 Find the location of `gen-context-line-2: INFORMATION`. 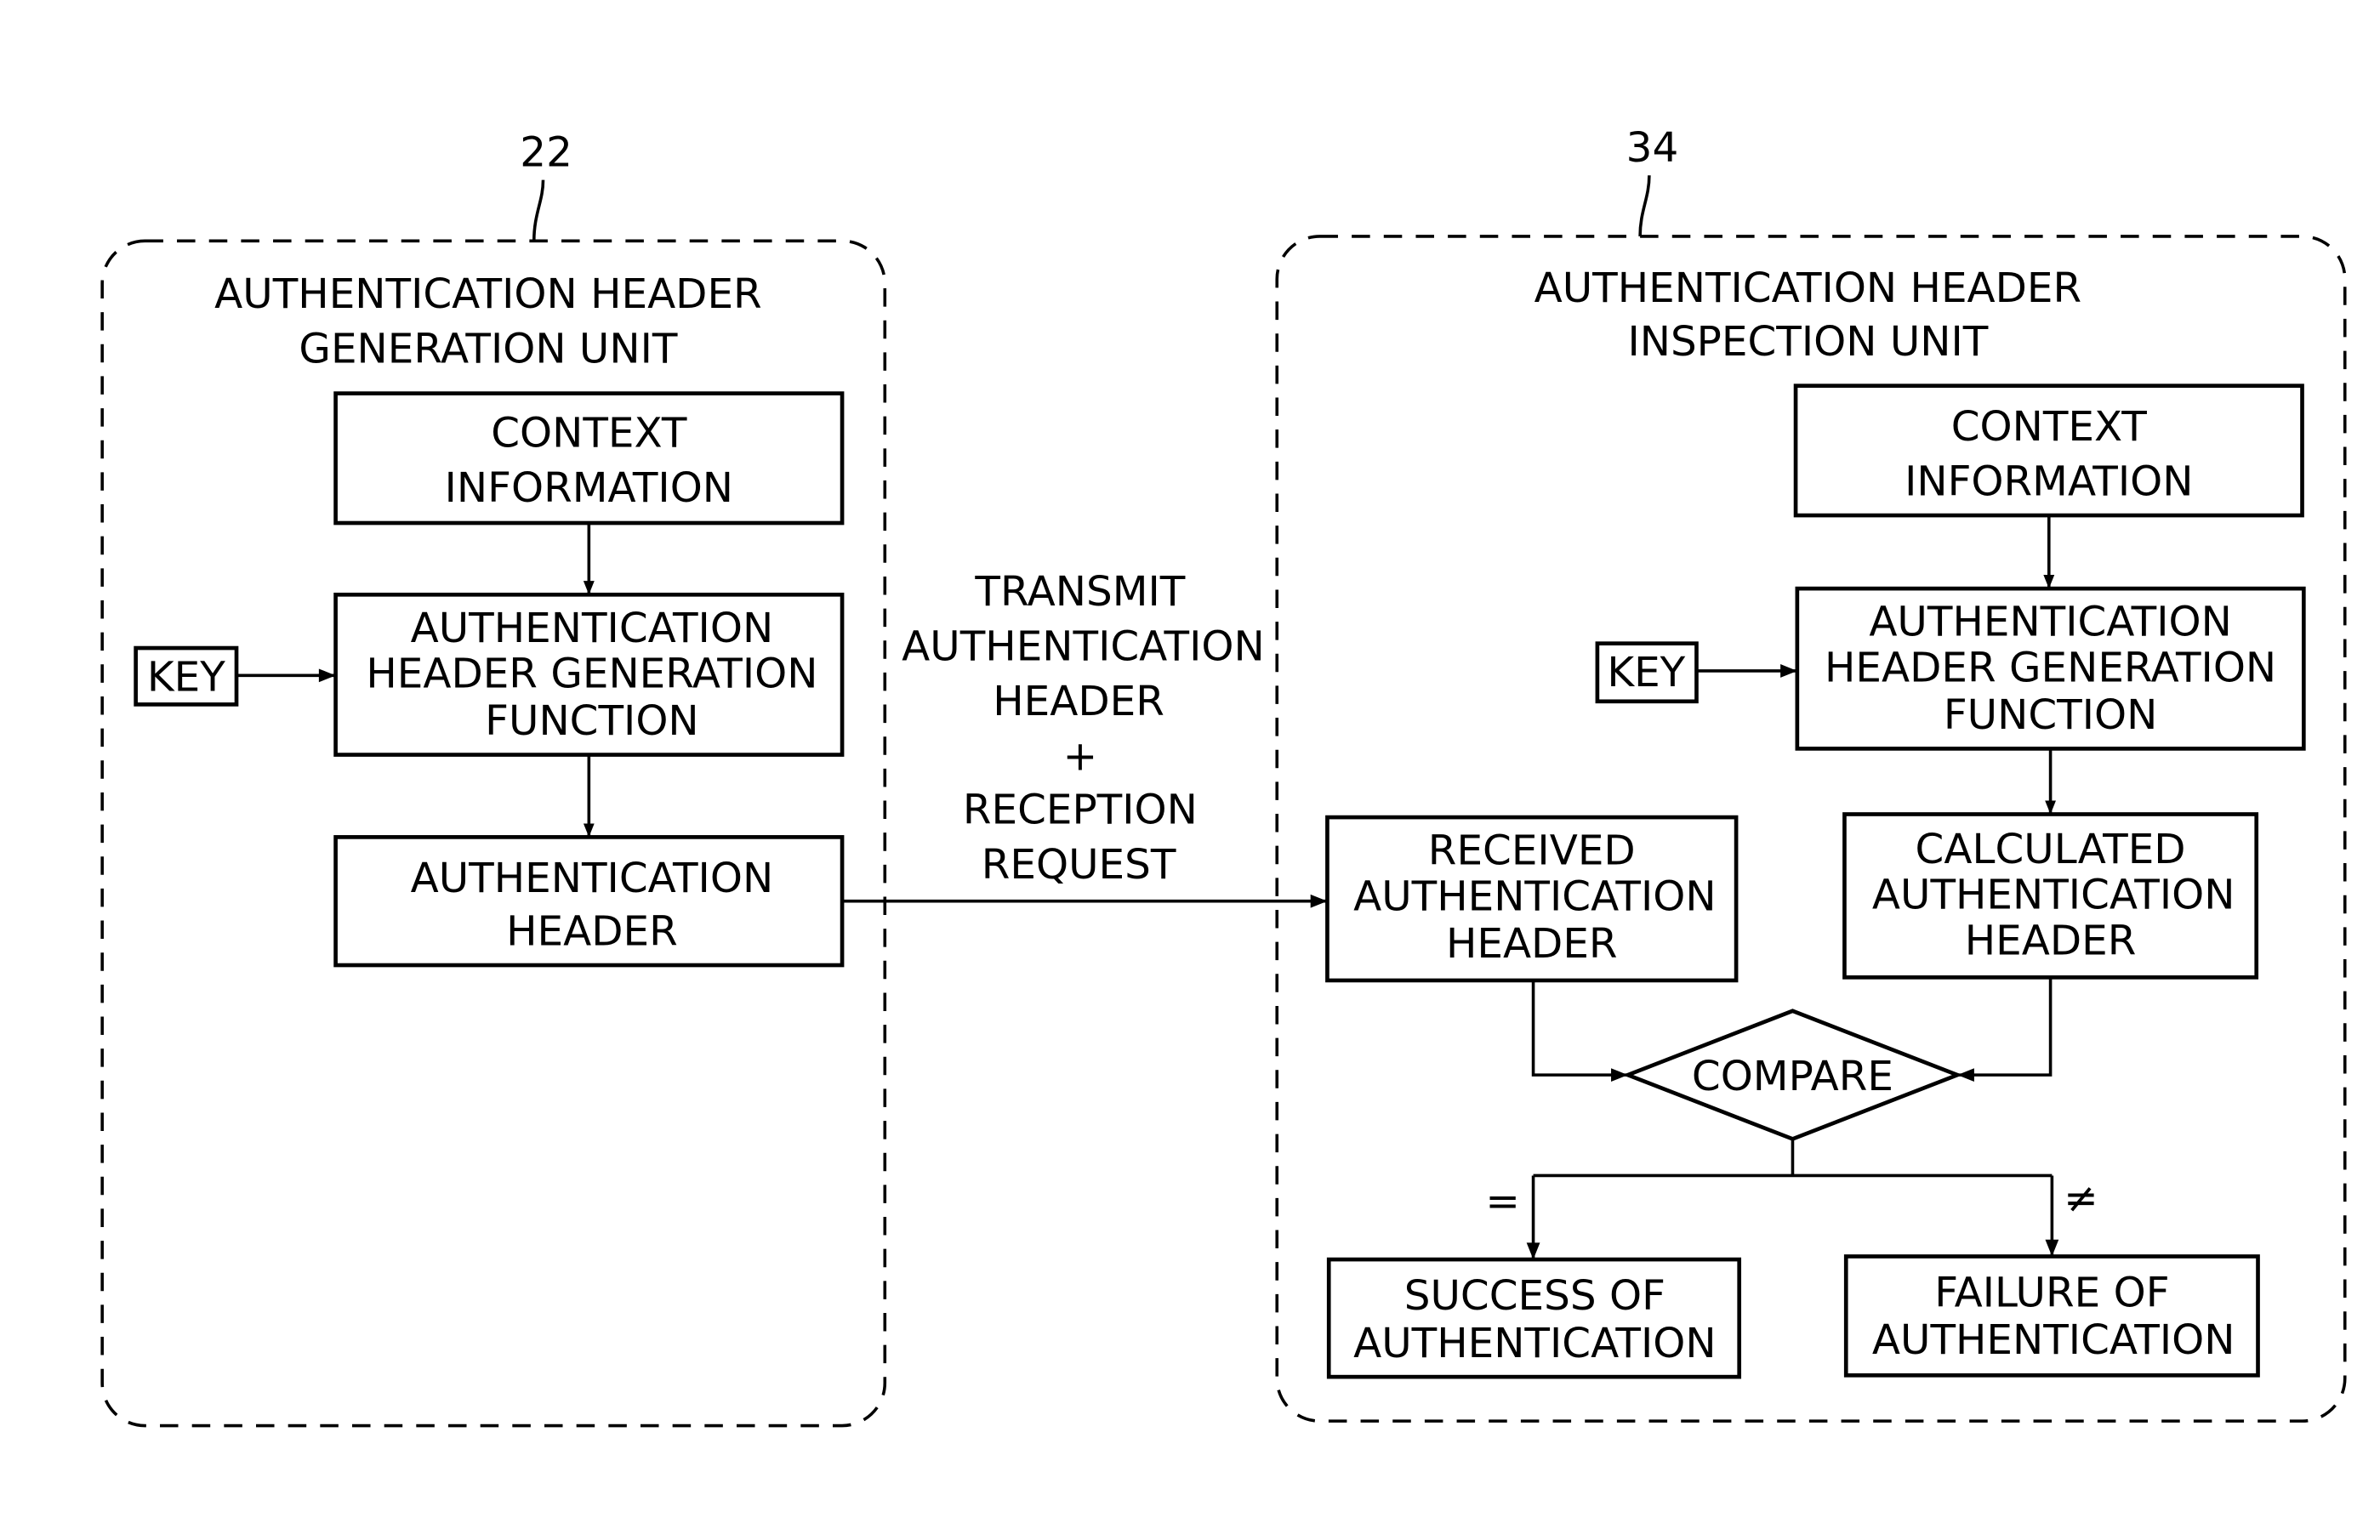

gen-context-line-2: INFORMATION is located at coordinates (589, 488).